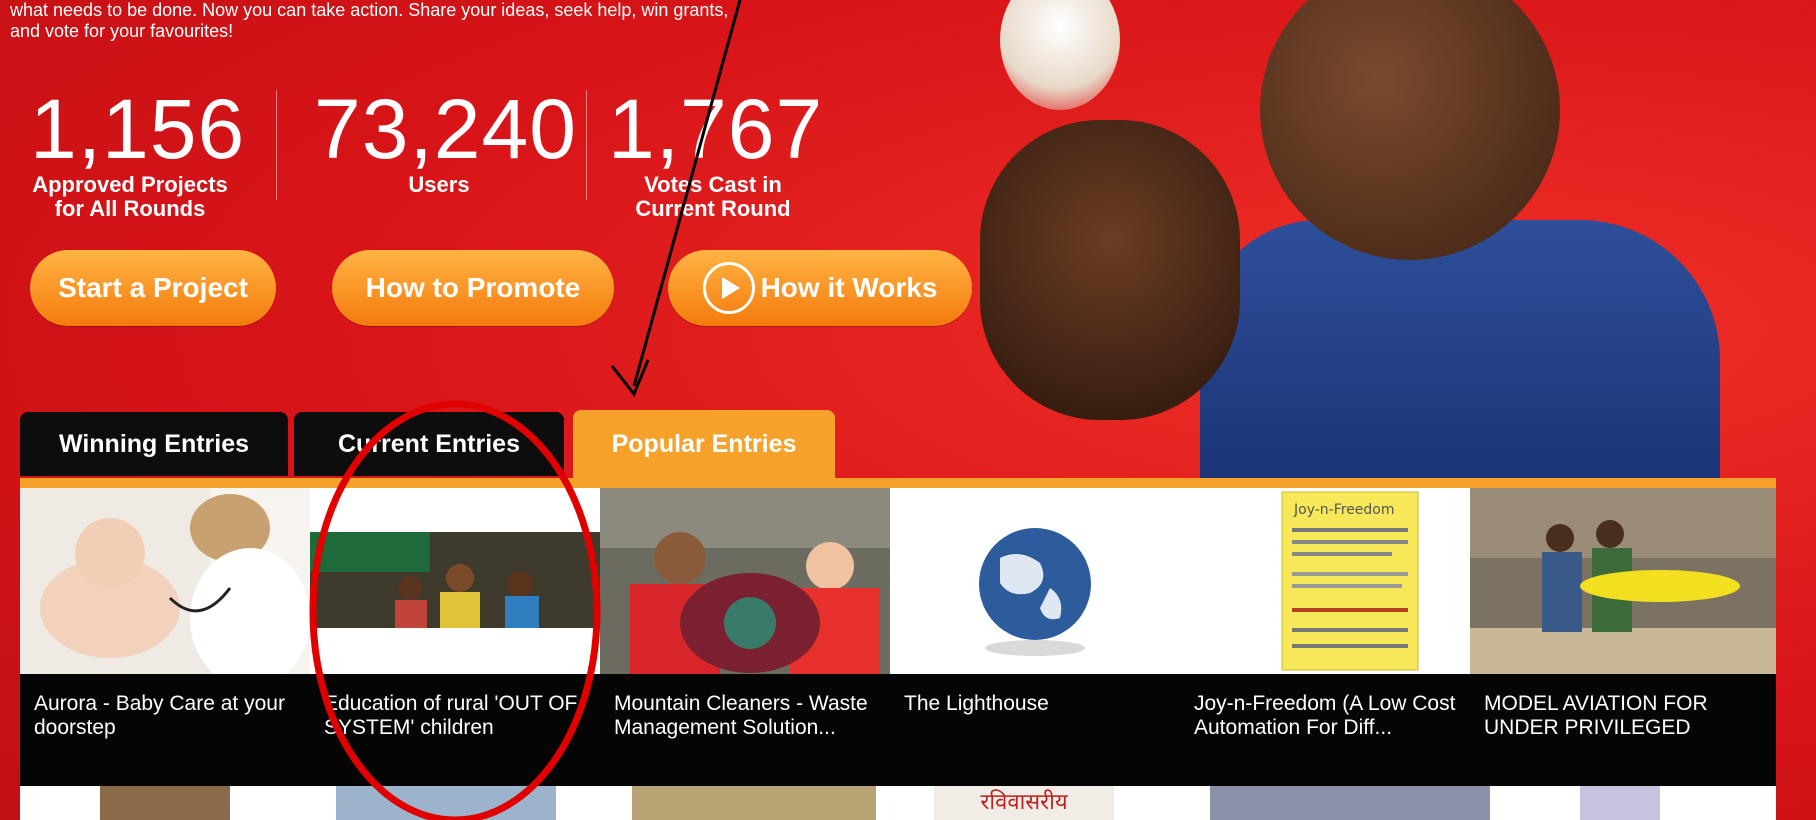 This screenshot has width=1816, height=820. I want to click on hero-hands, so click(1110, 270).